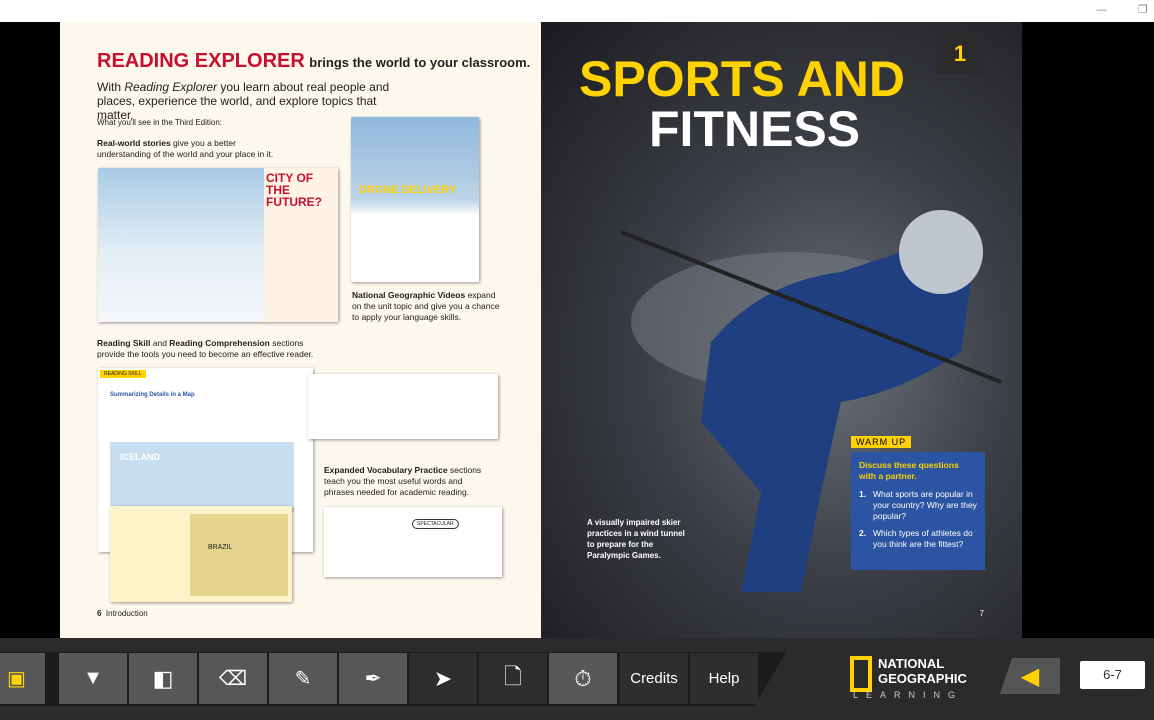  I want to click on page-footer: 6 Introduction, so click(122, 613).